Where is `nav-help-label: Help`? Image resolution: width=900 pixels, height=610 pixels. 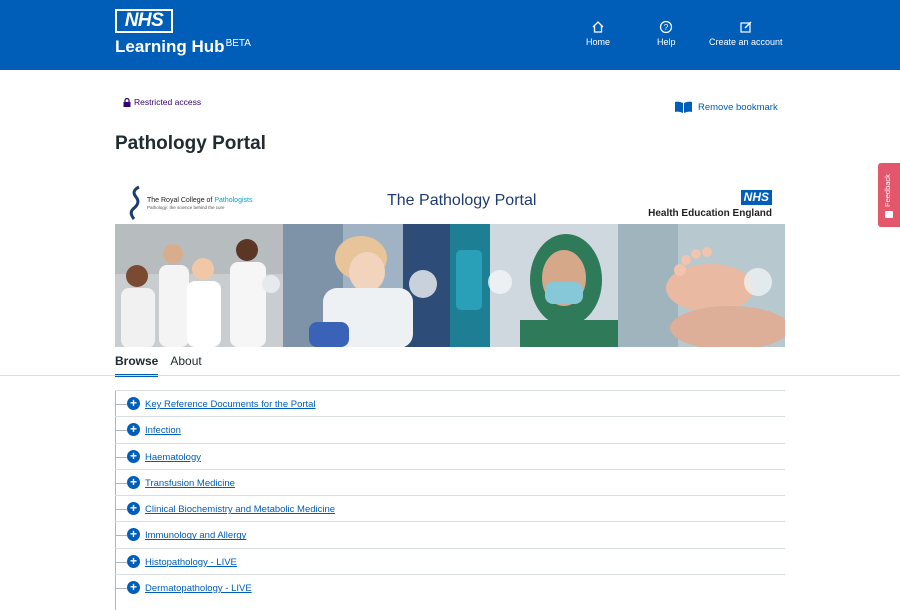 nav-help-label: Help is located at coordinates (666, 42).